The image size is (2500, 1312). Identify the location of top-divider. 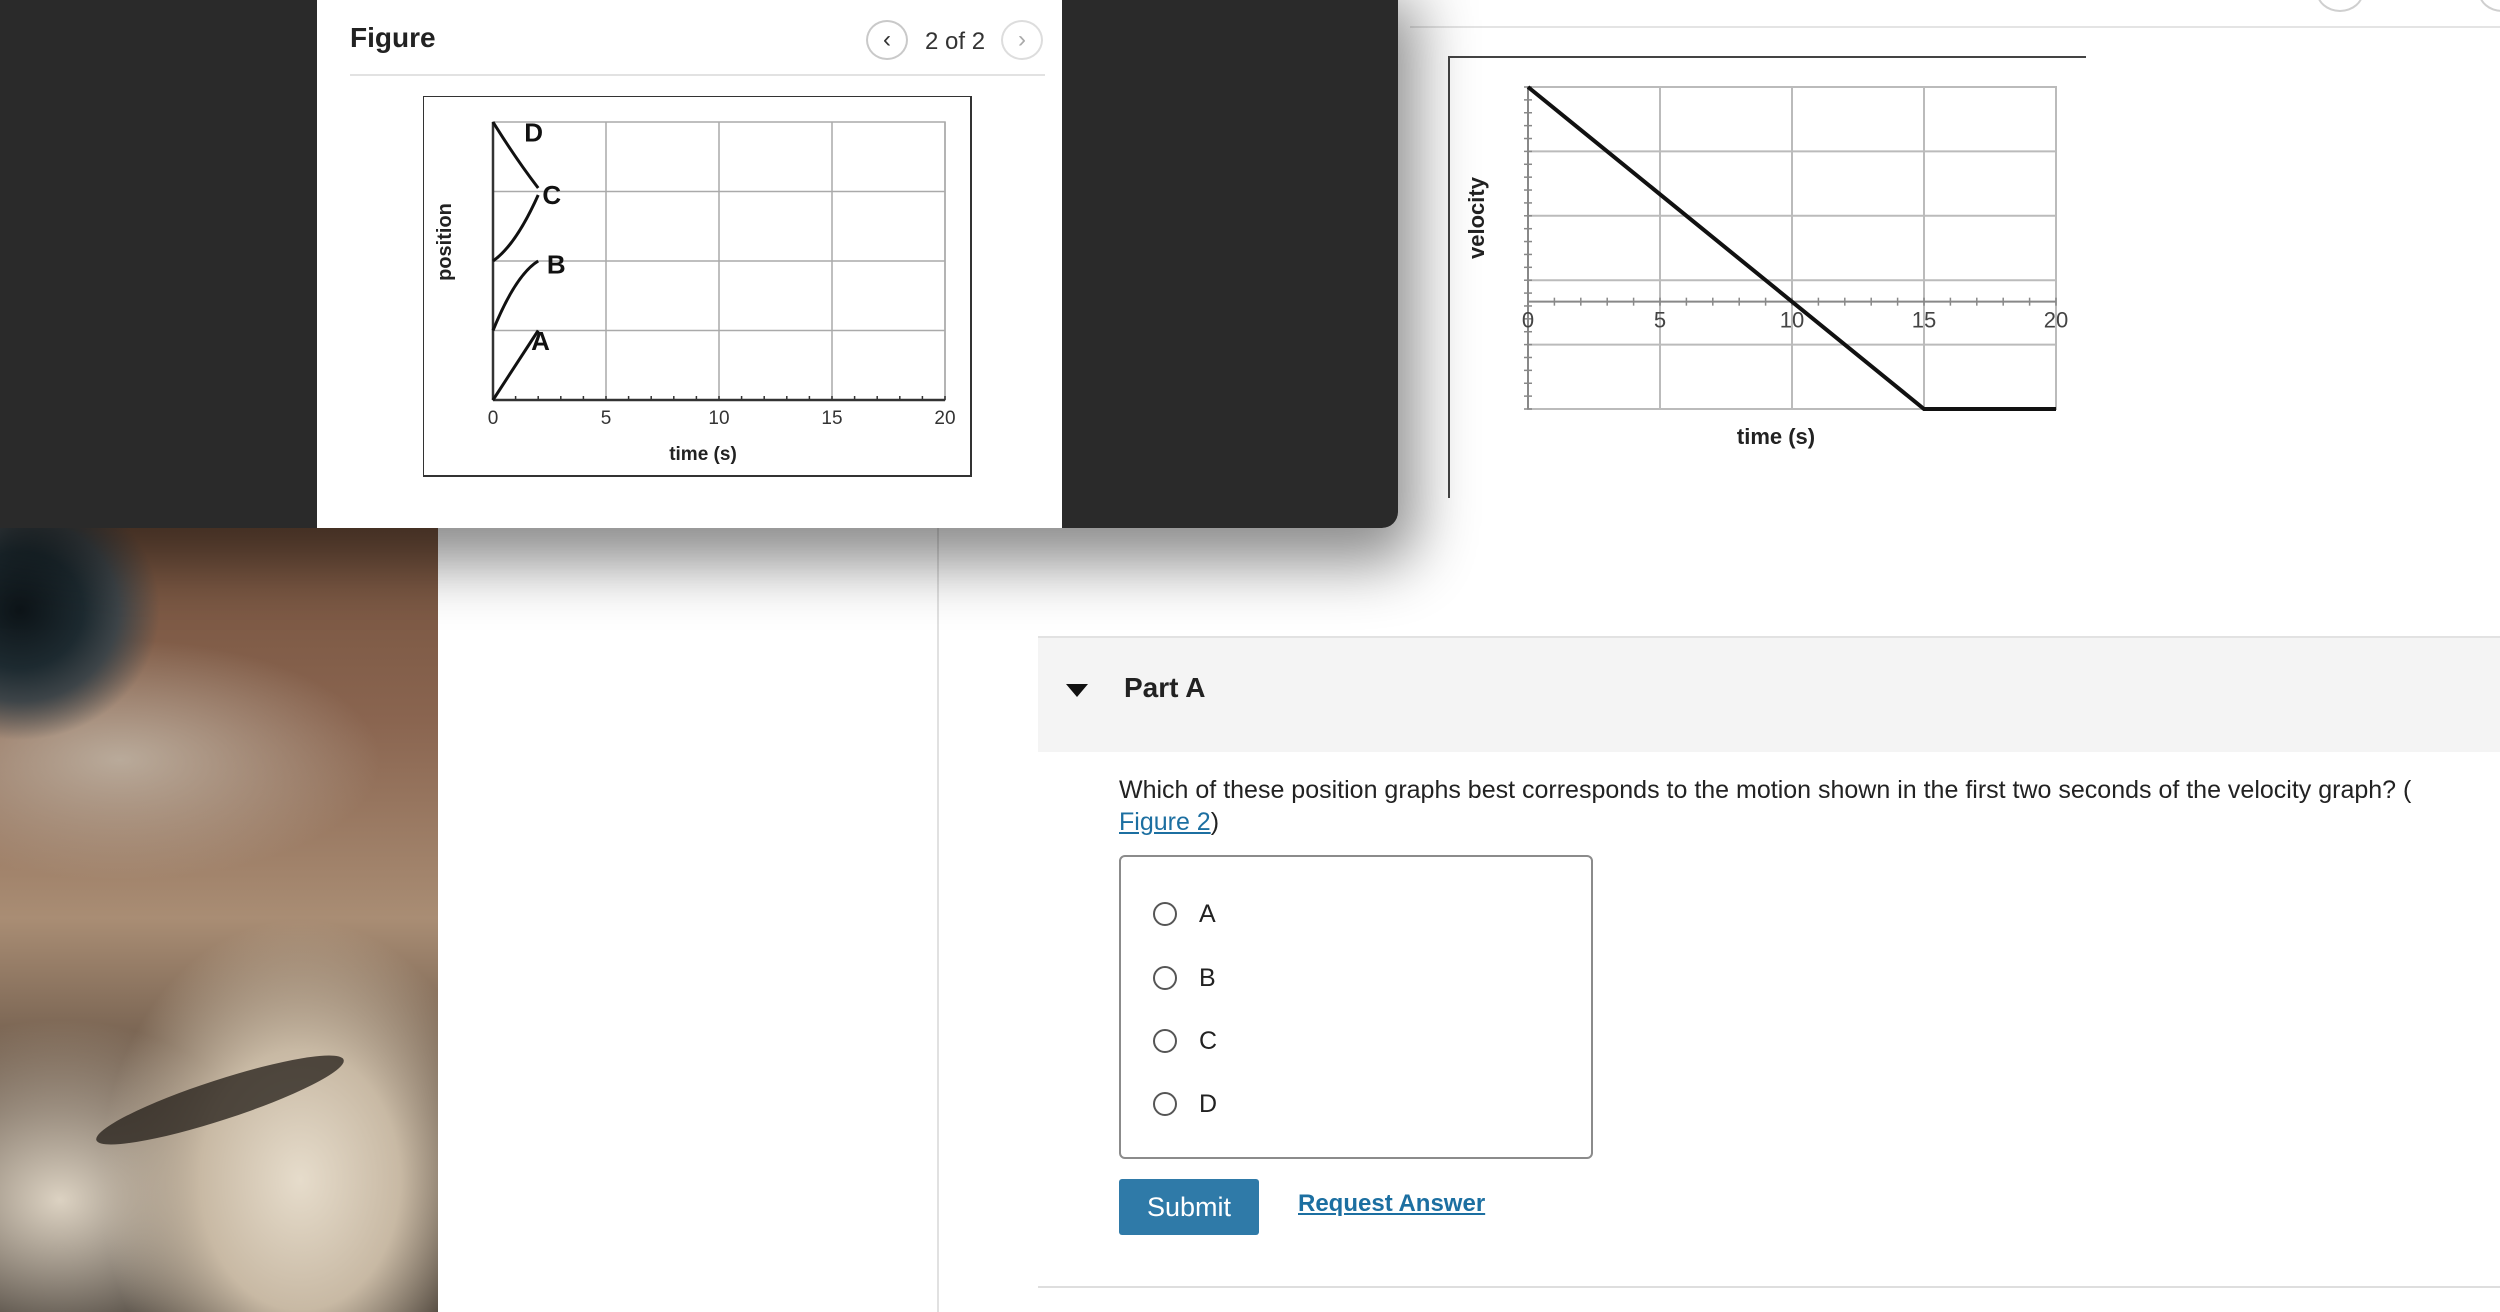
(1955, 27).